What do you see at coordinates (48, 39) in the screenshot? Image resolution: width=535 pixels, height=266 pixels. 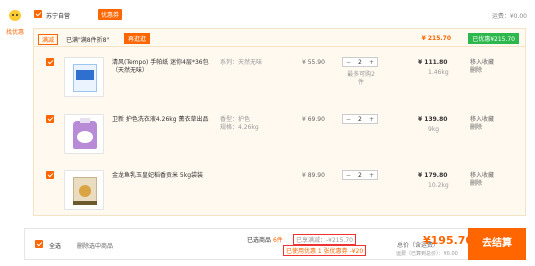 I see `promo-tag: 满减` at bounding box center [48, 39].